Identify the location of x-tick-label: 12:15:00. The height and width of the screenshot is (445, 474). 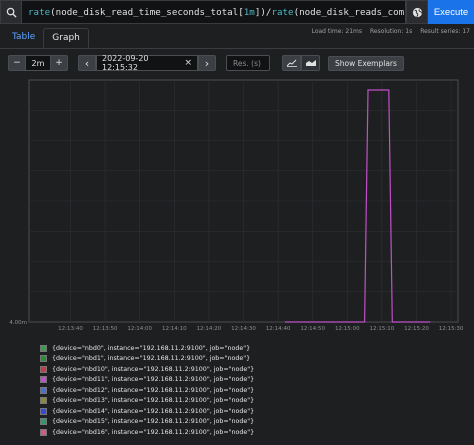
(347, 329).